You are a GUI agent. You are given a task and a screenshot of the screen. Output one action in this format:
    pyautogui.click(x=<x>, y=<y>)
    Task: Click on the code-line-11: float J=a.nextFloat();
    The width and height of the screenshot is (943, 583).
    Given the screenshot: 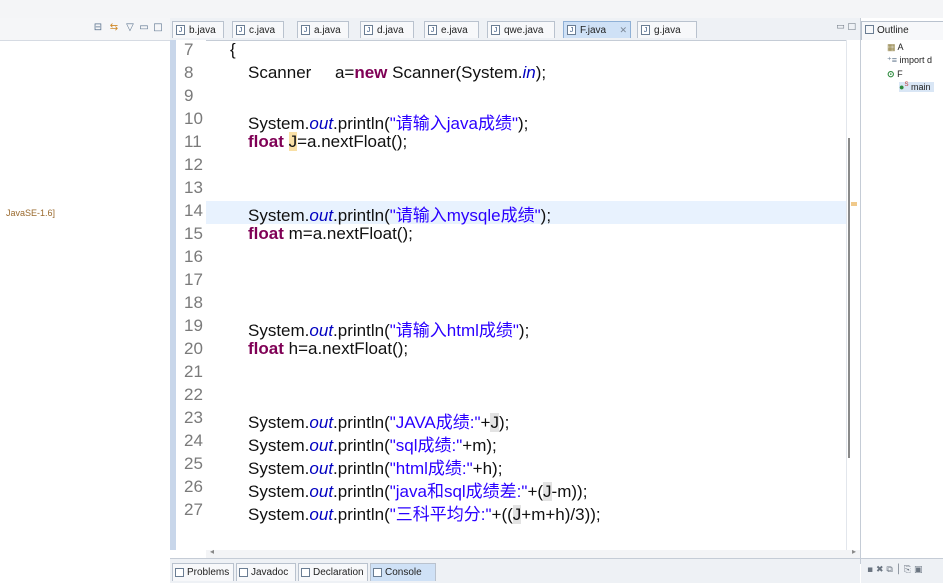 What is the action you would take?
    pyautogui.click(x=327, y=142)
    